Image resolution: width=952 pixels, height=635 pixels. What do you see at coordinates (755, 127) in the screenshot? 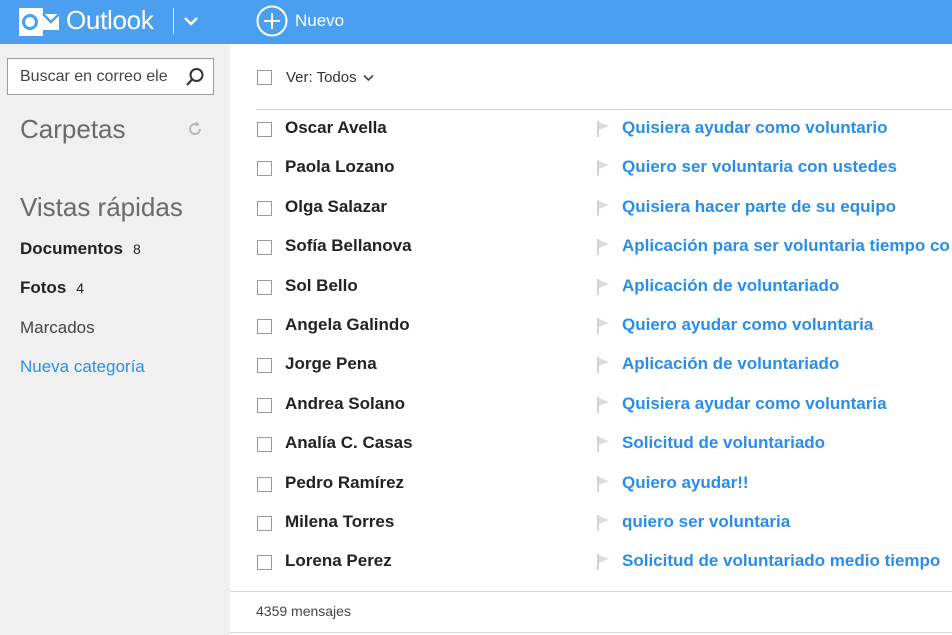
I see `message-subject: Quisiera ayudar como voluntario` at bounding box center [755, 127].